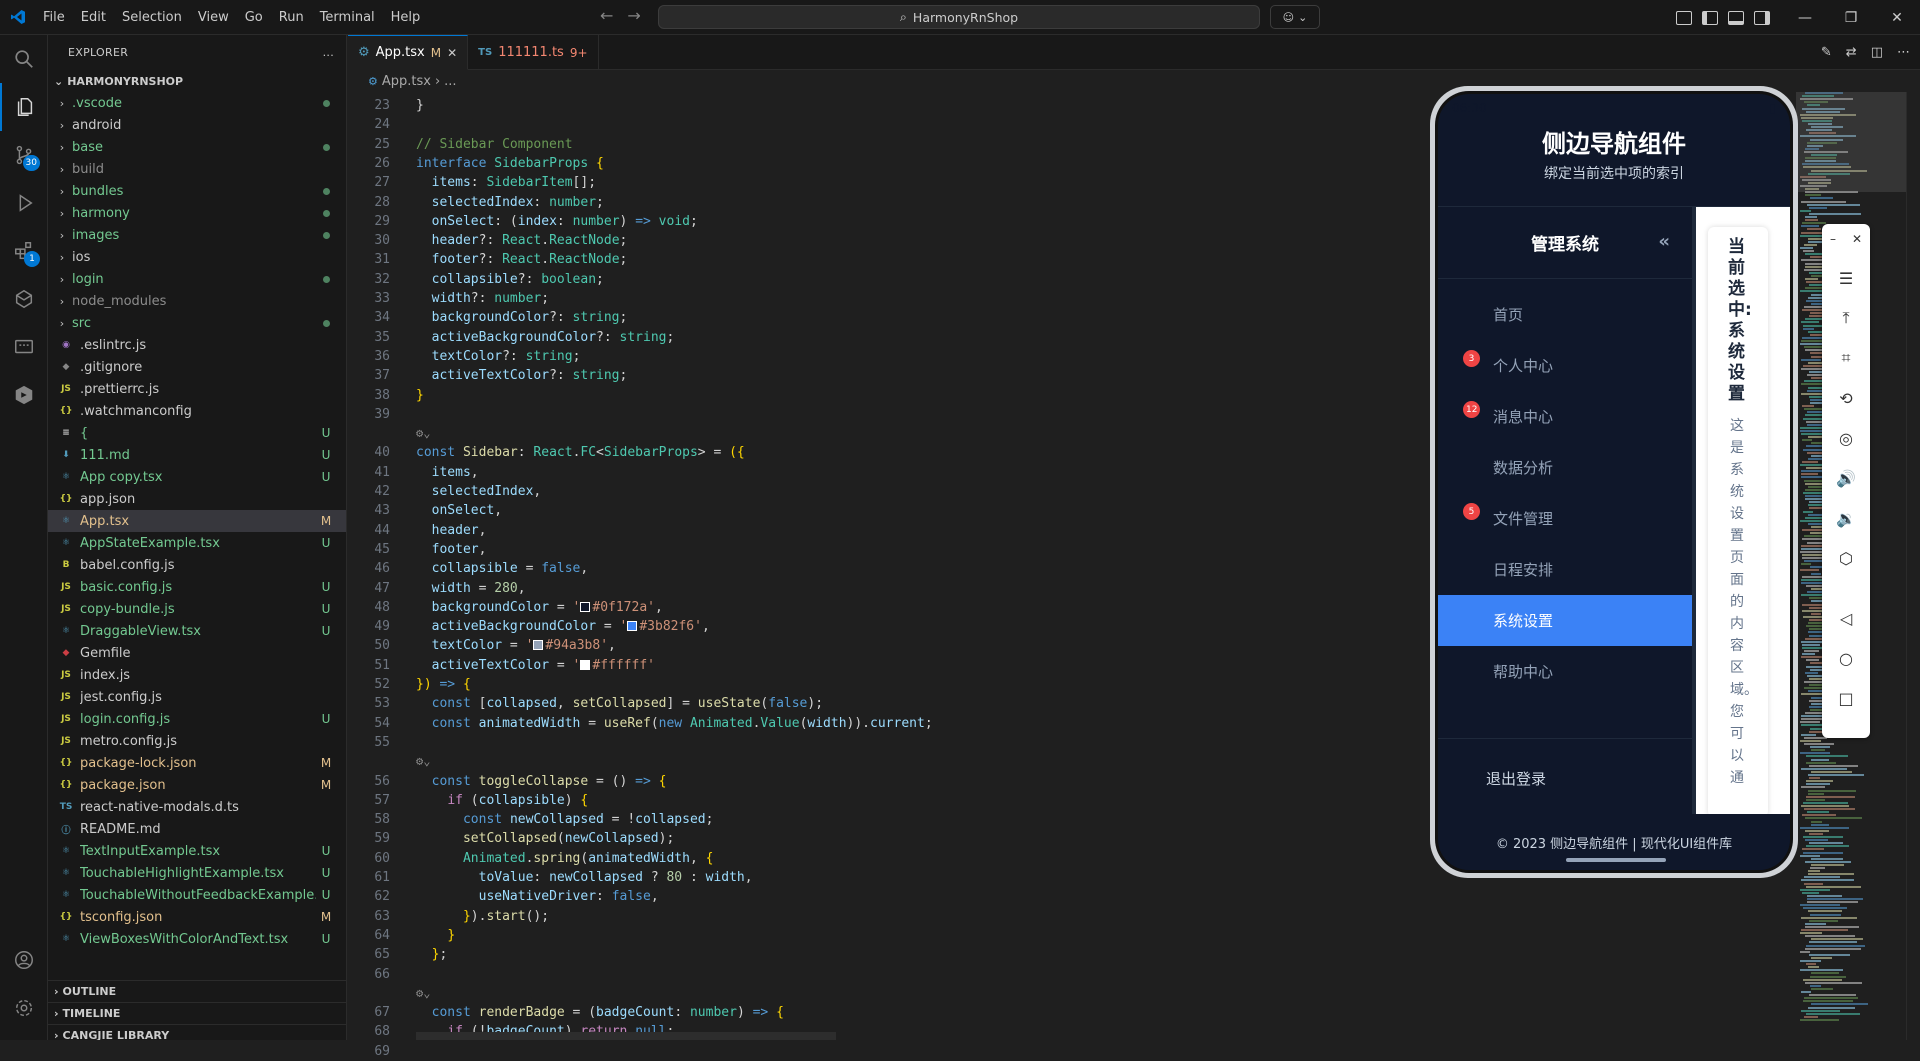 This screenshot has height=1061, width=1920. I want to click on section-cangjie-library: › CANGJIE LIBRARY, so click(197, 1032).